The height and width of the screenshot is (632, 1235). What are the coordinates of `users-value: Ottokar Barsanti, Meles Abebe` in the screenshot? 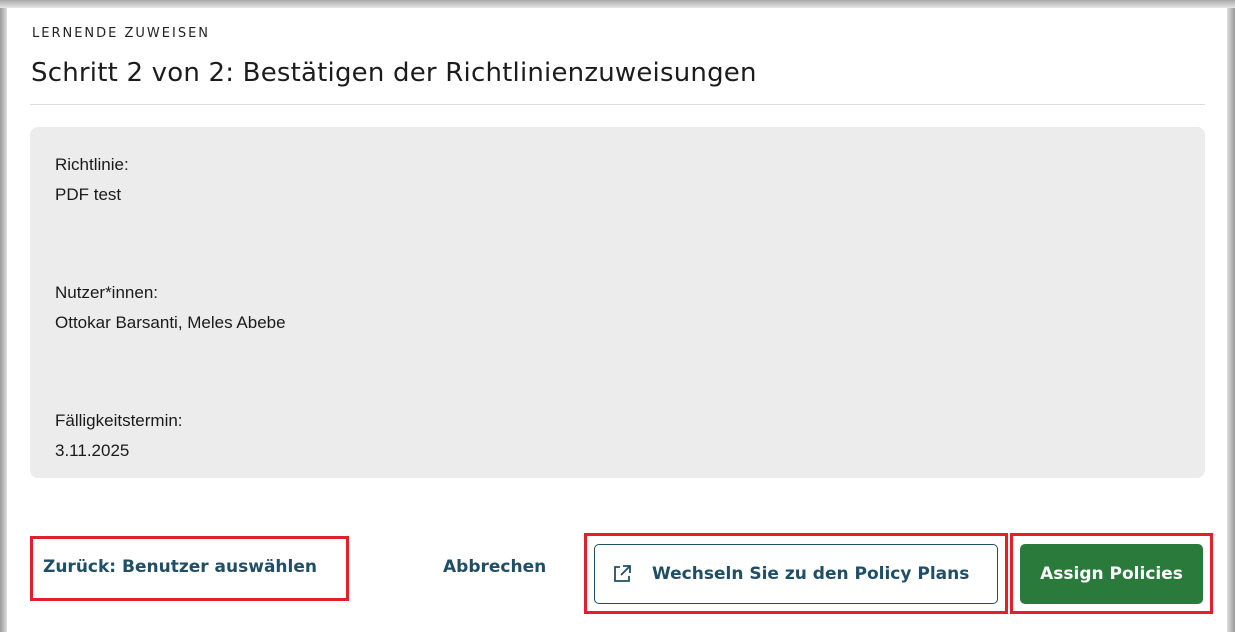 It's located at (170, 322).